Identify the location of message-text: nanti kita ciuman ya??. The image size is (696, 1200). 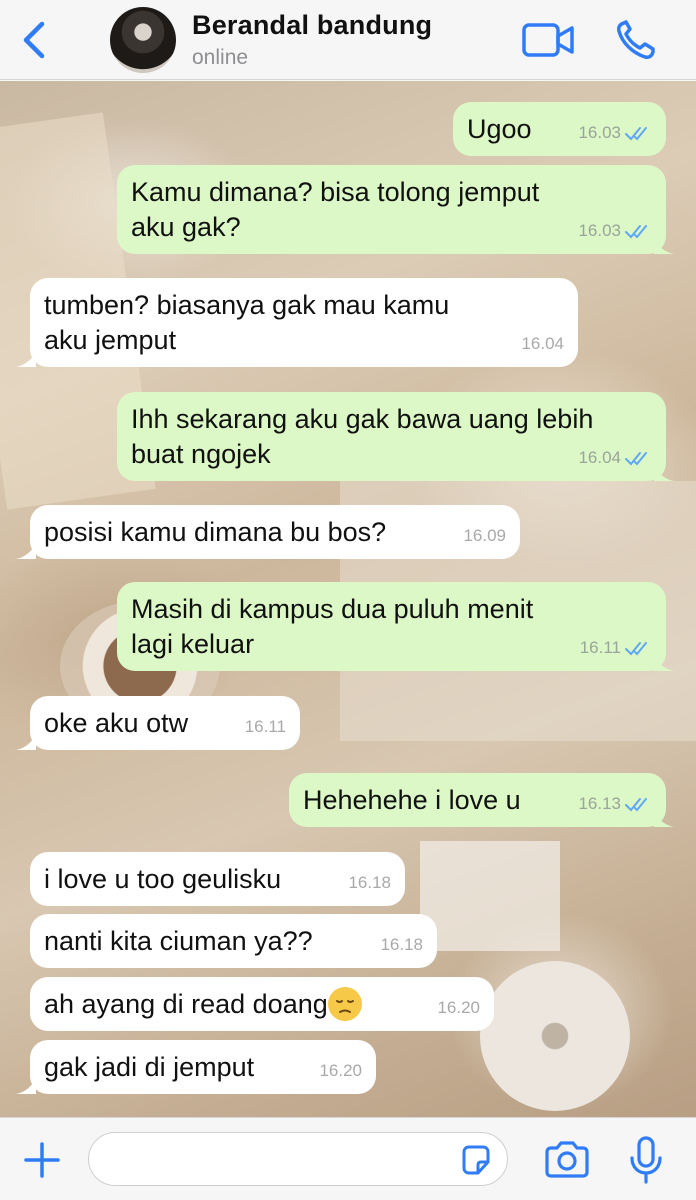
(178, 941).